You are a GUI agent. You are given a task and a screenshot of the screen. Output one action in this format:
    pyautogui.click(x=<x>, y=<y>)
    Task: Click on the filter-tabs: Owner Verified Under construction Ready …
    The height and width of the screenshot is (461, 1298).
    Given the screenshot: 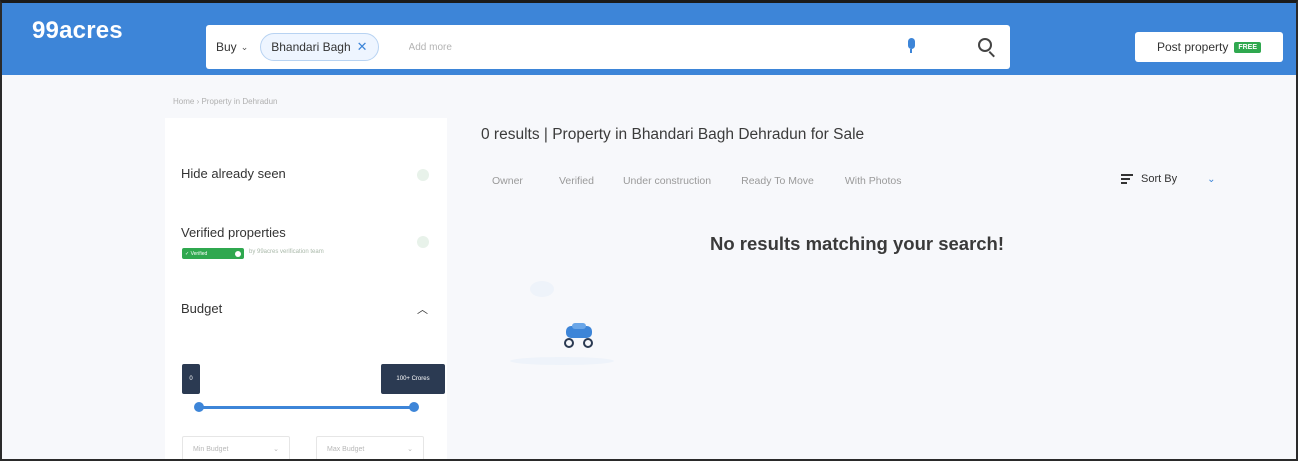 What is the action you would take?
    pyautogui.click(x=696, y=181)
    